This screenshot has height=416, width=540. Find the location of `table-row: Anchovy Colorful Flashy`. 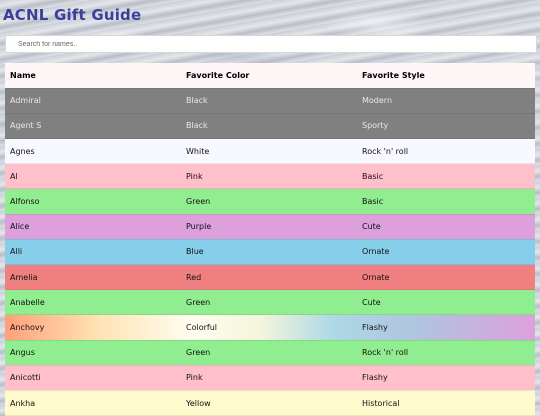

table-row: Anchovy Colorful Flashy is located at coordinates (270, 327).